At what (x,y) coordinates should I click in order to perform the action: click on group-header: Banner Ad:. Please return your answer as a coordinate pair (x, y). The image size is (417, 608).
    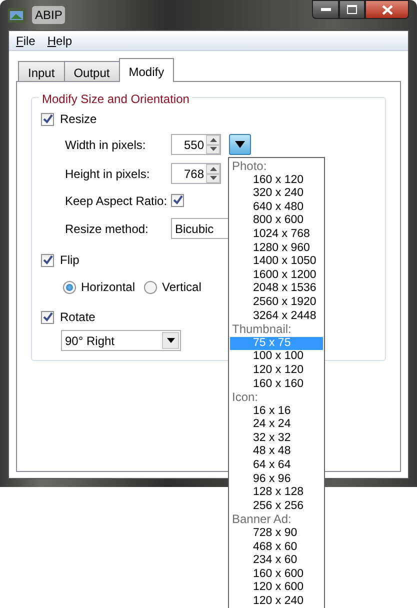
    Looking at the image, I should click on (261, 520).